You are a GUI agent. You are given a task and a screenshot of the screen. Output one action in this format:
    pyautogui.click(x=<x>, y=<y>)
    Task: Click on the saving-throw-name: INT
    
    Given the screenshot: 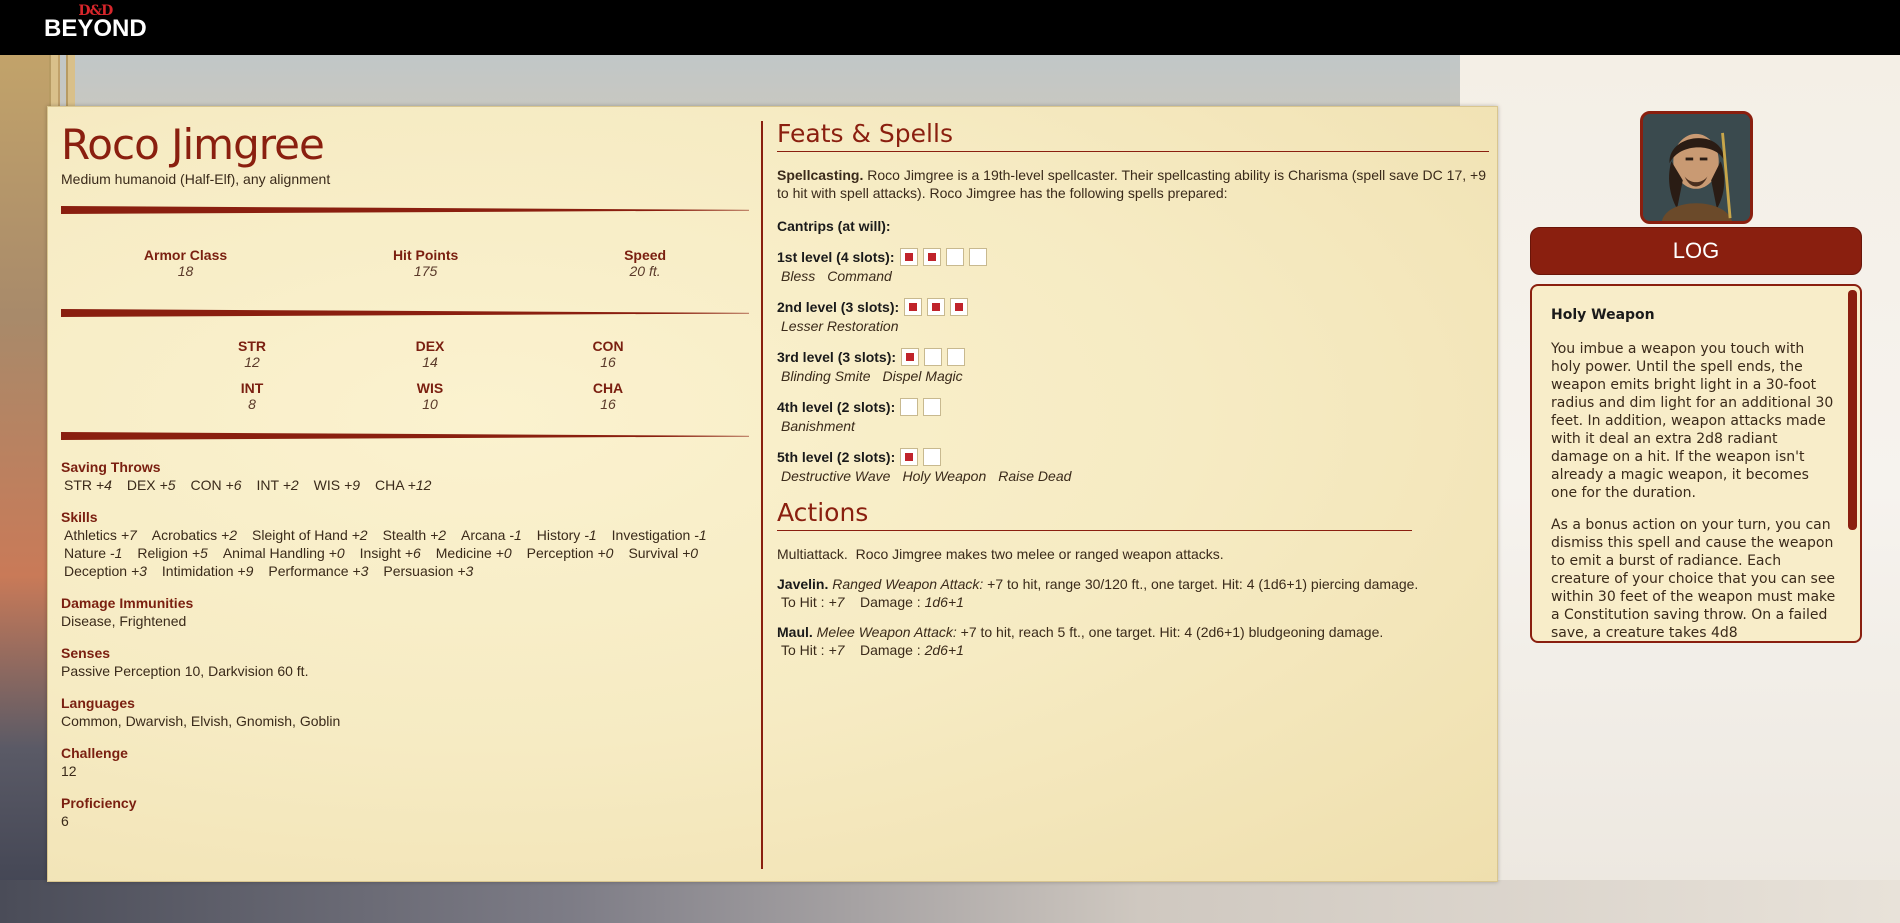 What is the action you would take?
    pyautogui.click(x=267, y=485)
    